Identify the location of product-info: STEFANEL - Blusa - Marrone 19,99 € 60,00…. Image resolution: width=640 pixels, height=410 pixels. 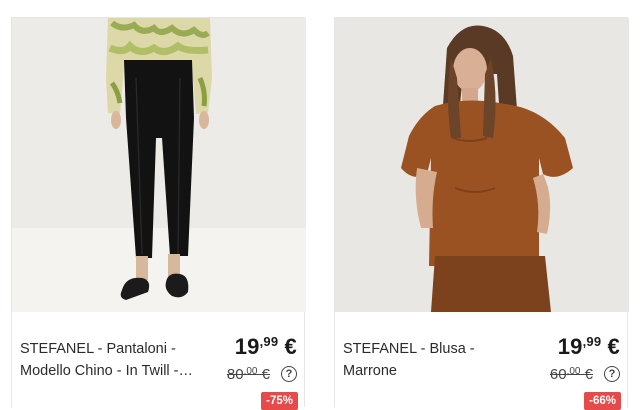
(482, 361).